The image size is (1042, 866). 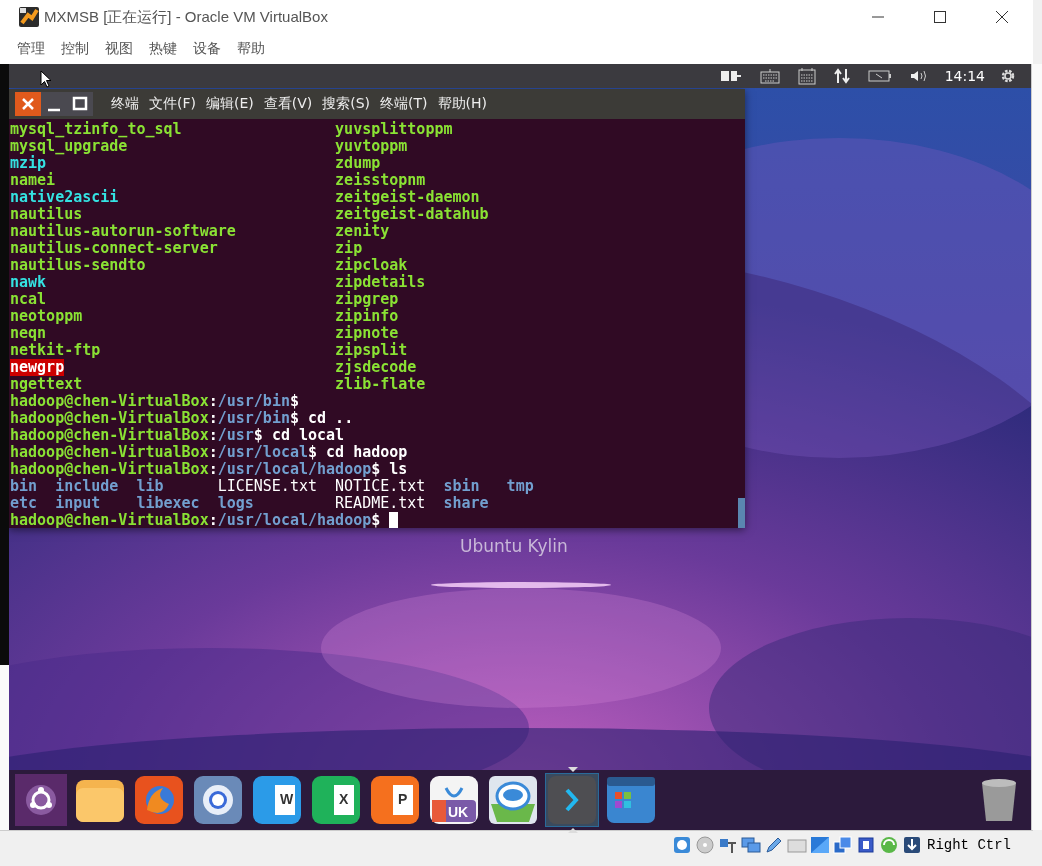 I want to click on settings-icon, so click(x=1008, y=76).